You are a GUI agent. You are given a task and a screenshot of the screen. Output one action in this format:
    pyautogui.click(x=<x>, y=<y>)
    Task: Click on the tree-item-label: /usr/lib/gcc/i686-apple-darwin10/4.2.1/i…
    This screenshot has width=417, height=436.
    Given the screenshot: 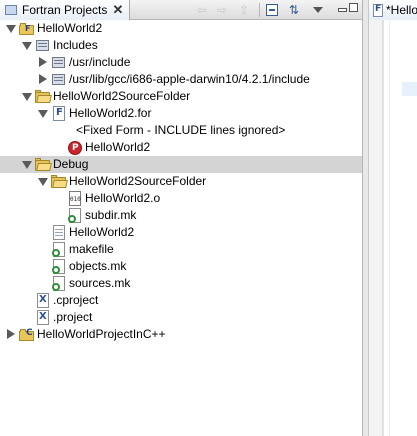 What is the action you would take?
    pyautogui.click(x=189, y=79)
    